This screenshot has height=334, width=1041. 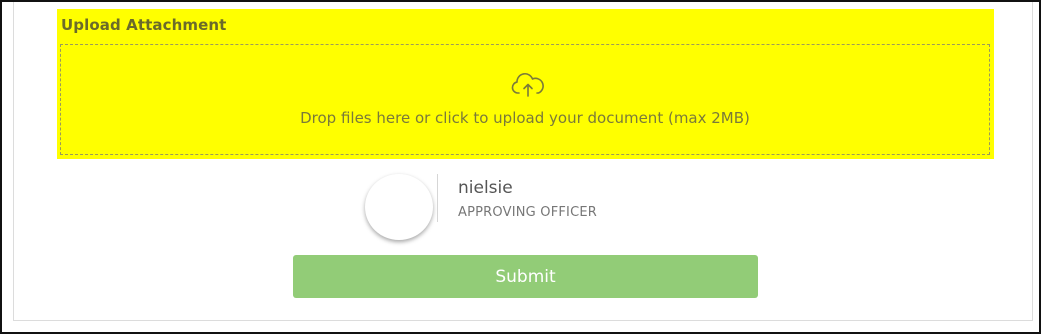 What do you see at coordinates (525, 276) in the screenshot?
I see `submit-button: Submit` at bounding box center [525, 276].